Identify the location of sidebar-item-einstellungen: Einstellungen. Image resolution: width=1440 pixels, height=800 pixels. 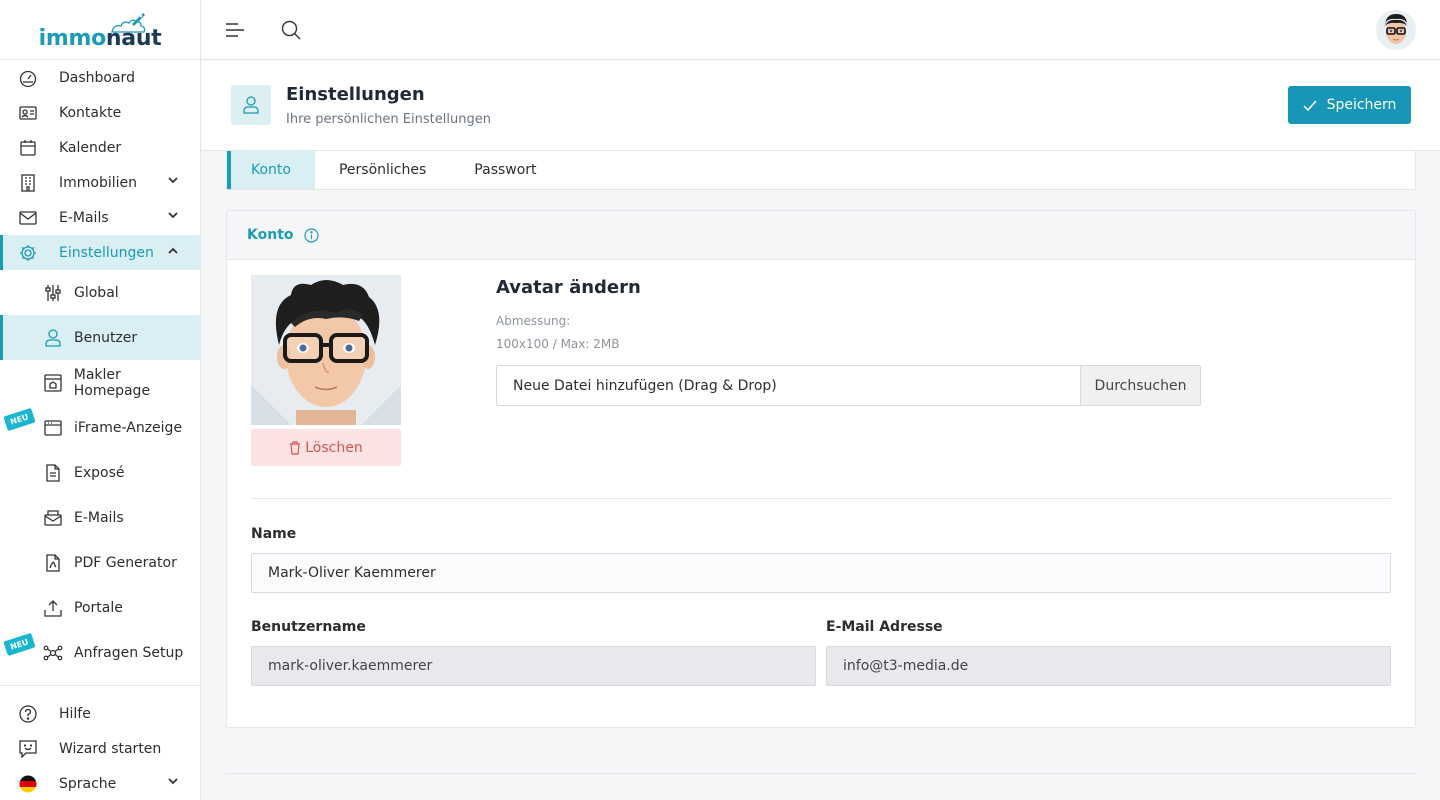
(100, 252).